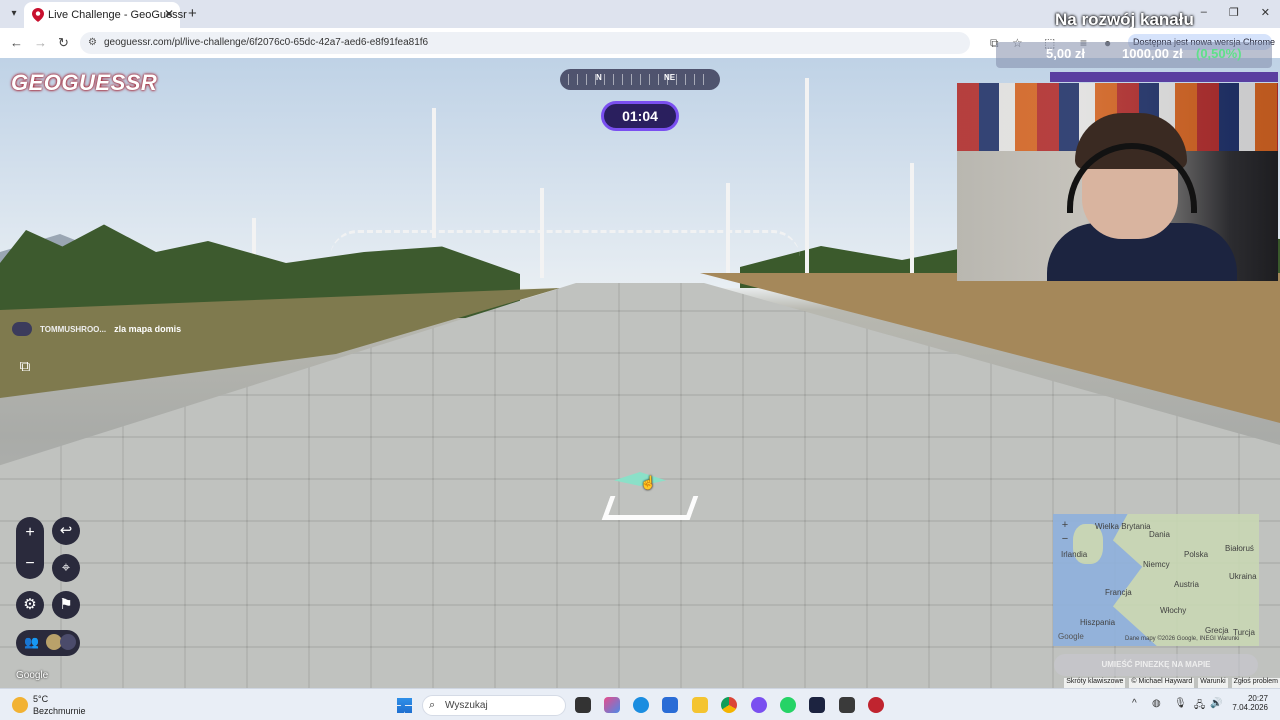  Describe the element at coordinates (1124, 19) in the screenshot. I see `stream-goal-title: Na rozwój kanału` at that location.